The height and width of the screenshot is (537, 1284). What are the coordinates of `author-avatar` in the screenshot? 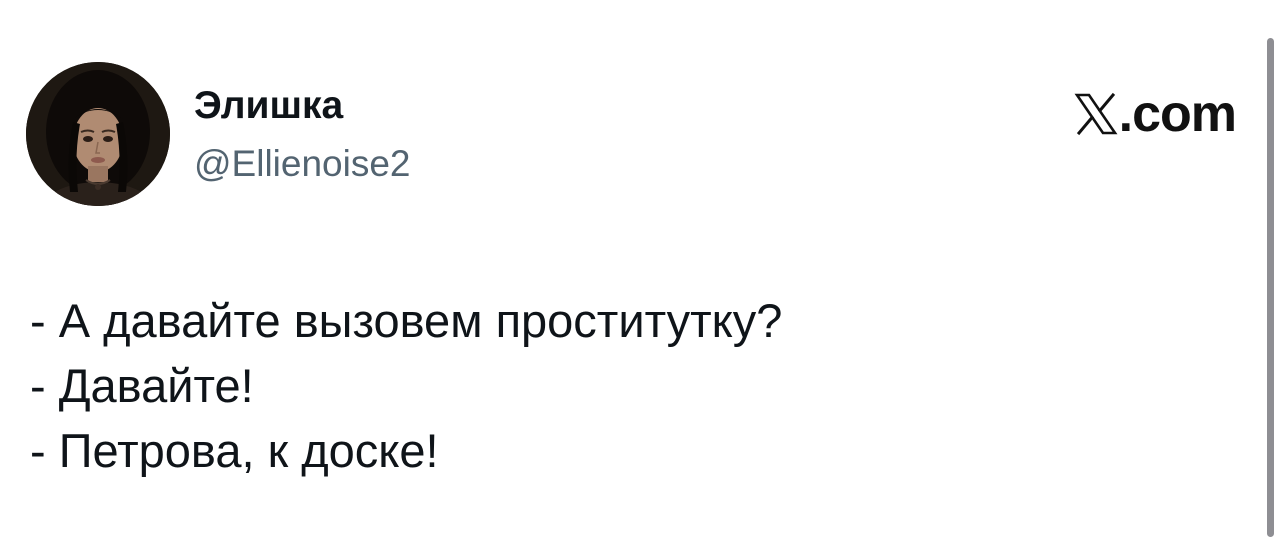 It's located at (98, 134).